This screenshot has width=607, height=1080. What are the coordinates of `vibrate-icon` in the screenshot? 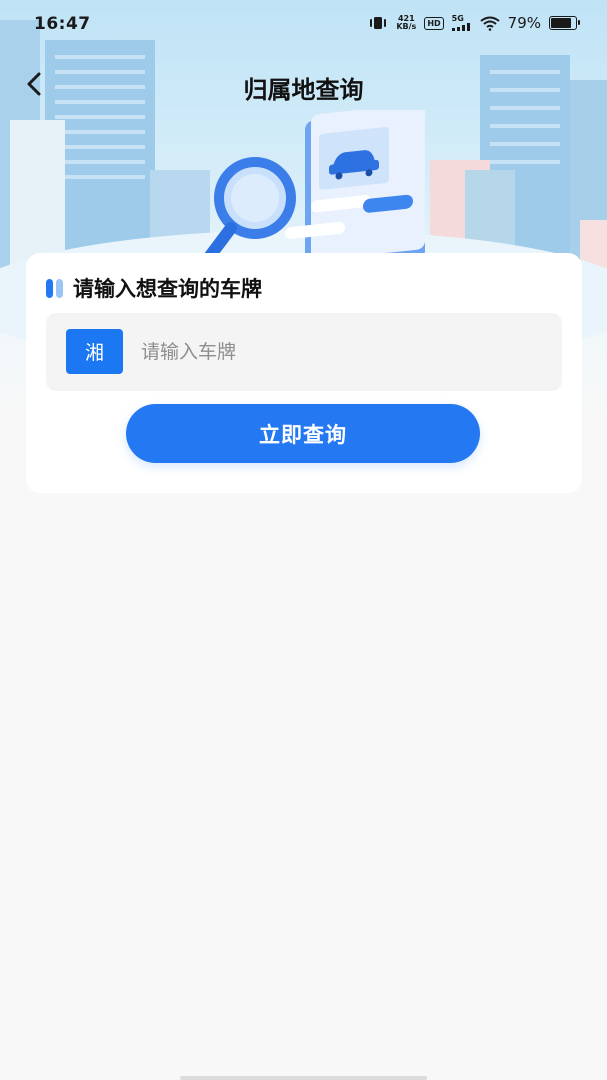 It's located at (378, 23).